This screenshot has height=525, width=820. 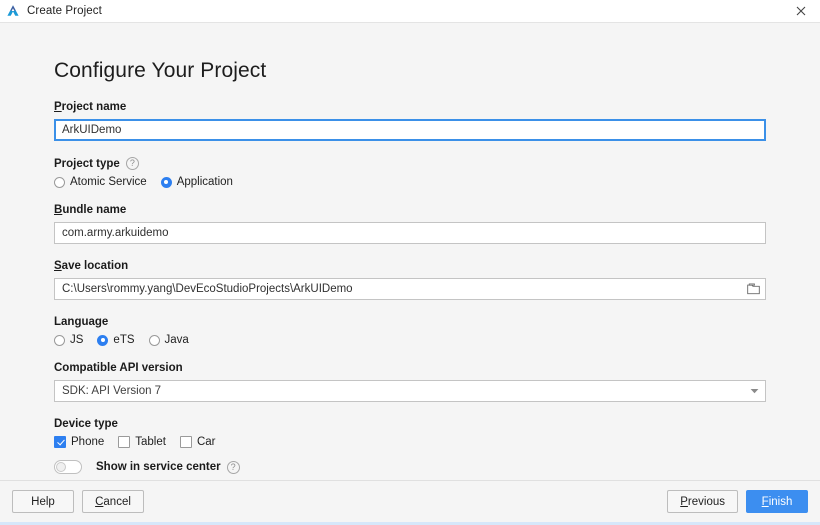 I want to click on dialog-footer: Help Cancel Previous Finish, so click(x=410, y=501).